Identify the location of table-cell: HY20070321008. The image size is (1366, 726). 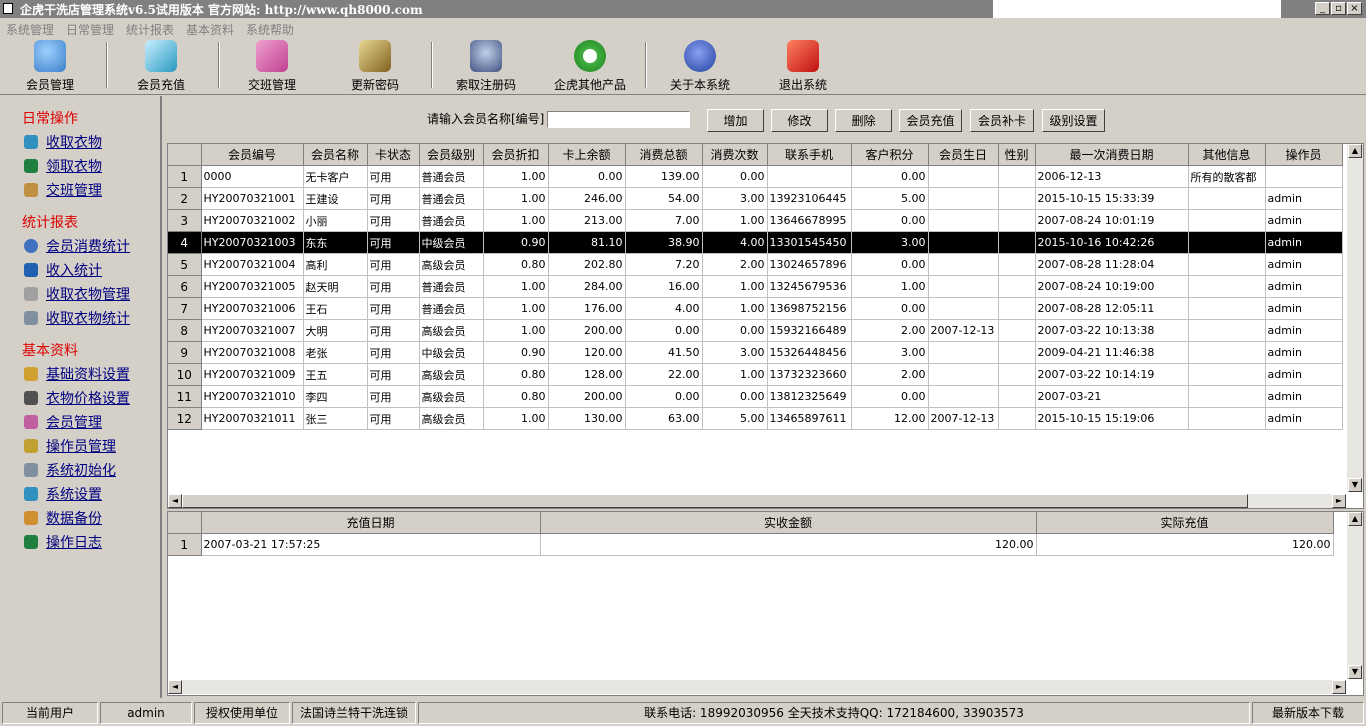
(252, 352).